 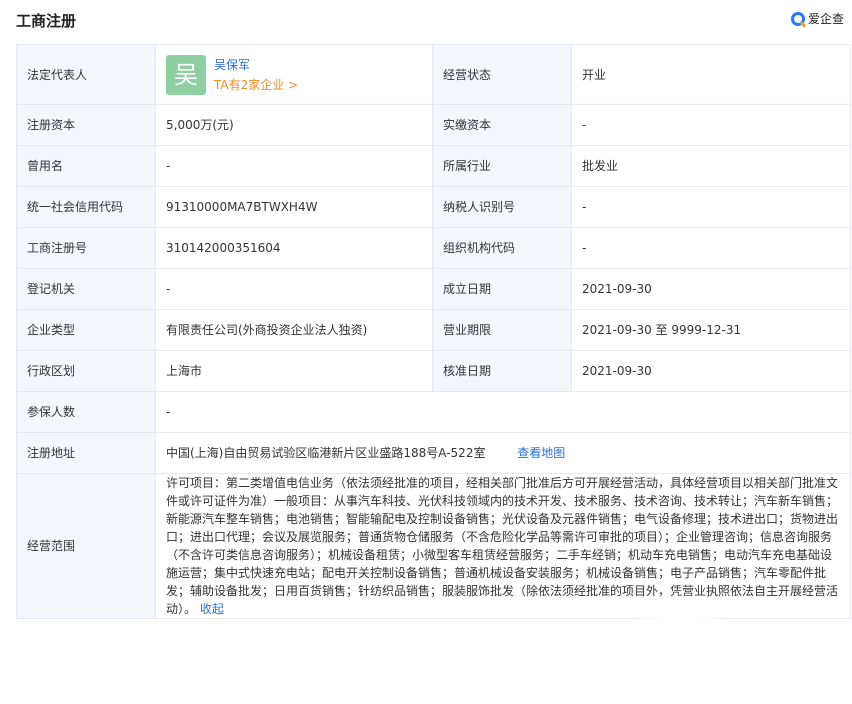 I want to click on avatar: 吴, so click(x=186, y=74).